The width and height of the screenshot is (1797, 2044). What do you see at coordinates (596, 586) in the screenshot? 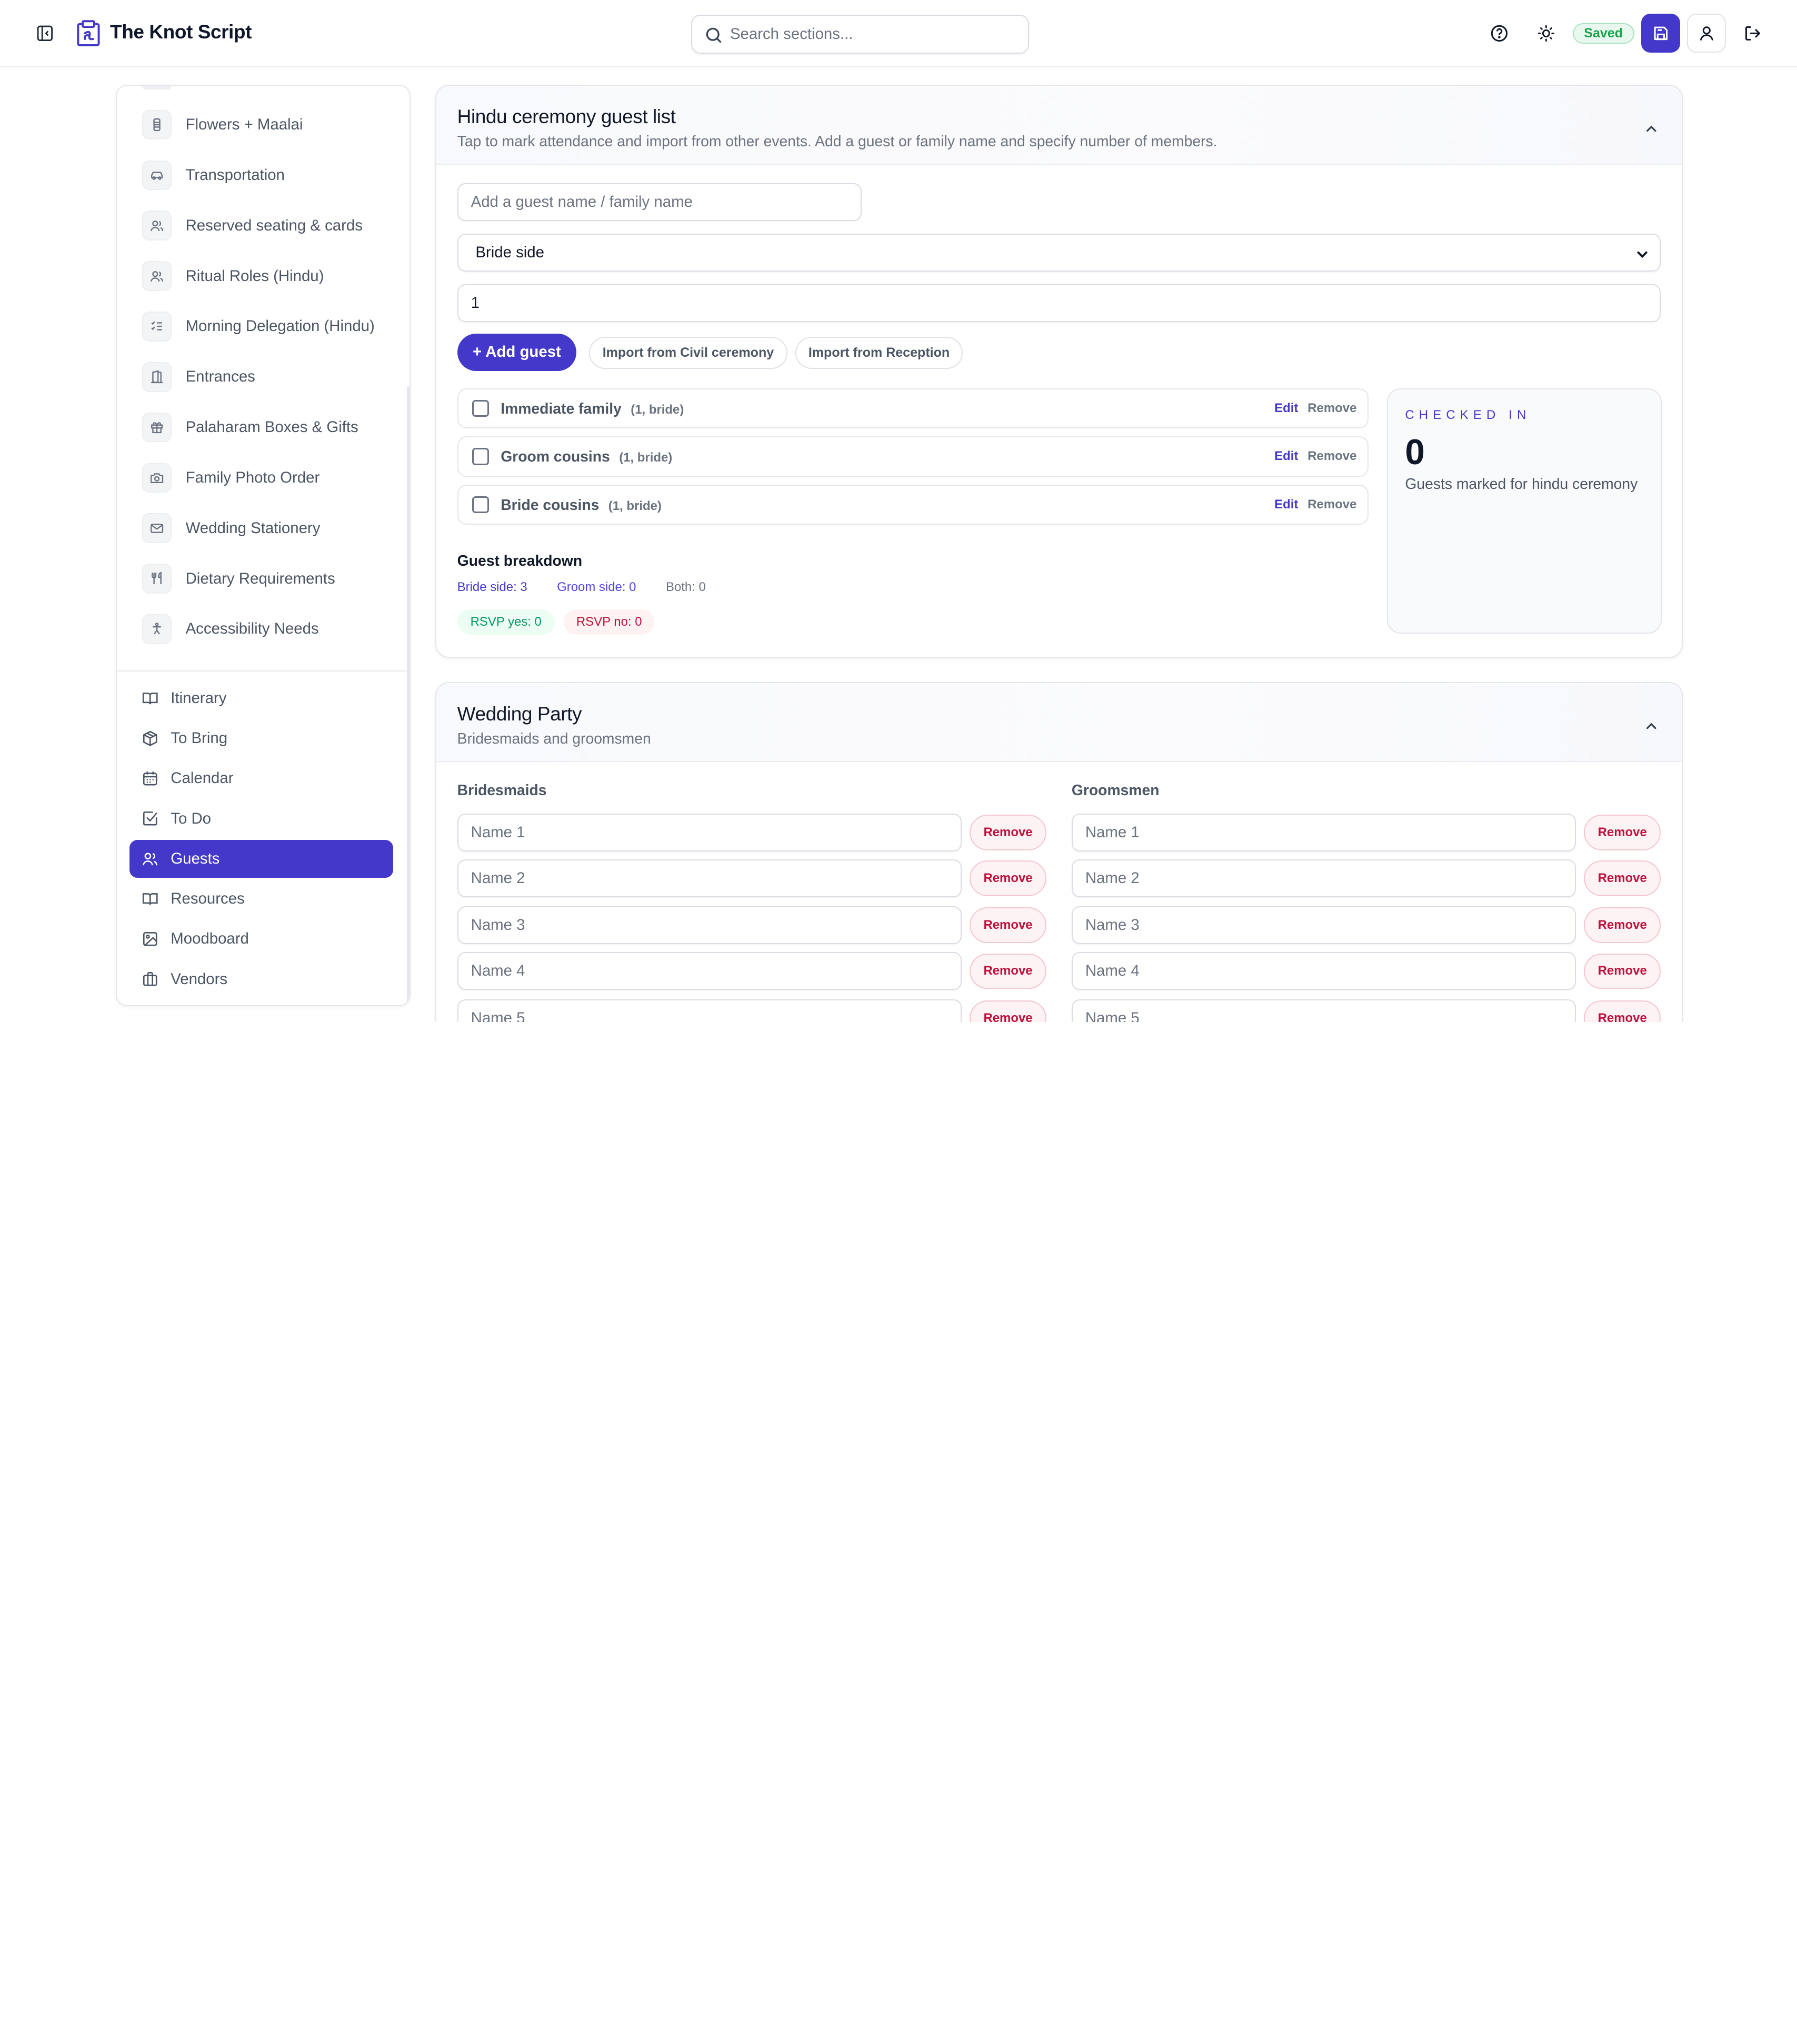
I see `groom-side-count: Groom side: 0` at bounding box center [596, 586].